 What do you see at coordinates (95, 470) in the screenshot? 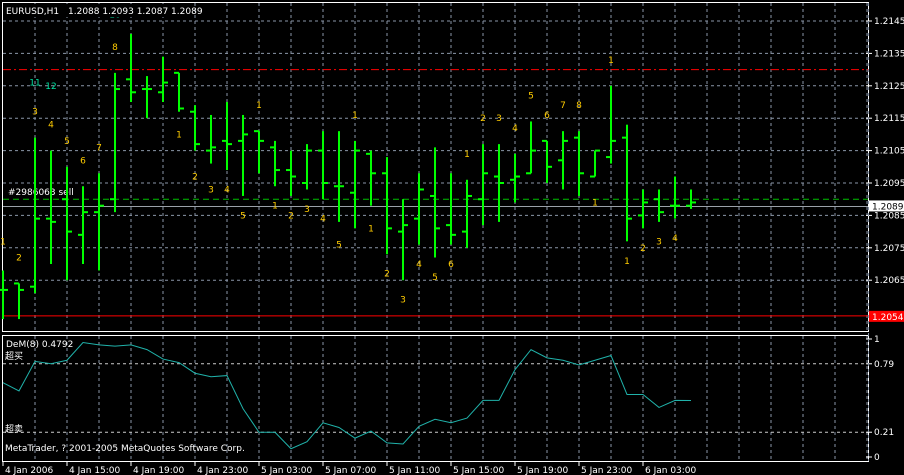
I see `time-label: 4 Jan 15:00` at bounding box center [95, 470].